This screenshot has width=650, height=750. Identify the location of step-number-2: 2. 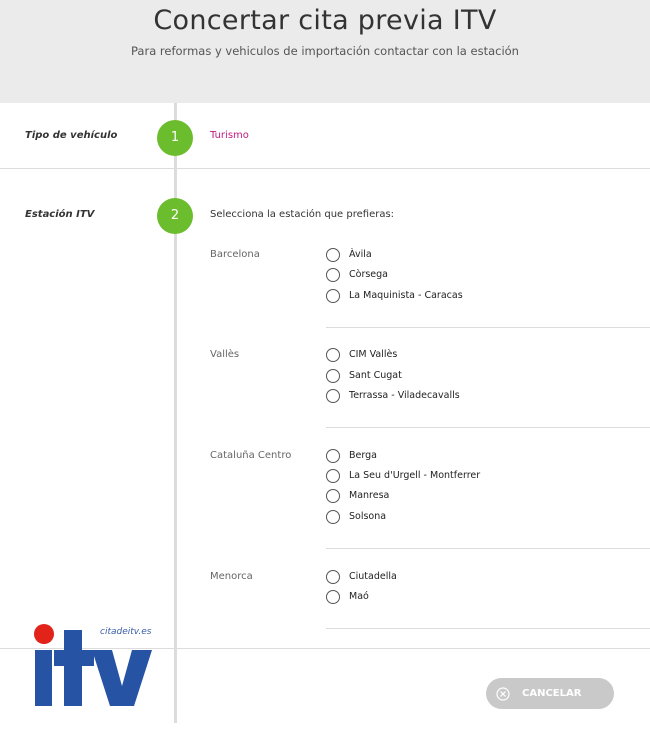
(175, 216).